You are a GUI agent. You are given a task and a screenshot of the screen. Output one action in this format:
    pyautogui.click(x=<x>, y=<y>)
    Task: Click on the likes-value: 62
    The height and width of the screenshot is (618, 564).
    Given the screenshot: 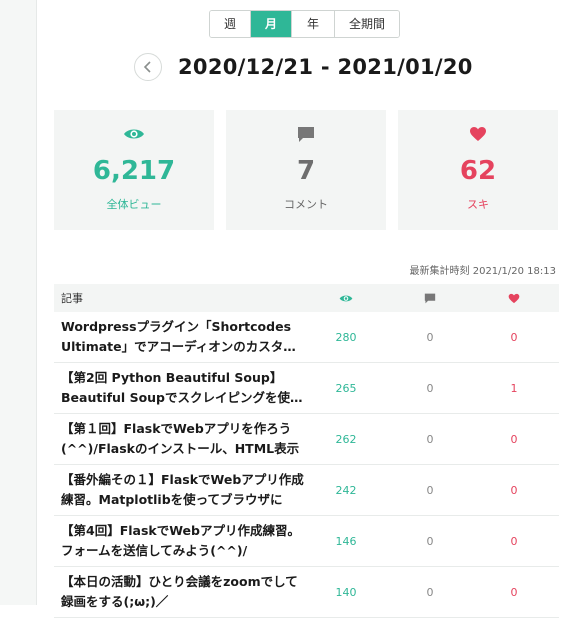 What is the action you would take?
    pyautogui.click(x=478, y=171)
    